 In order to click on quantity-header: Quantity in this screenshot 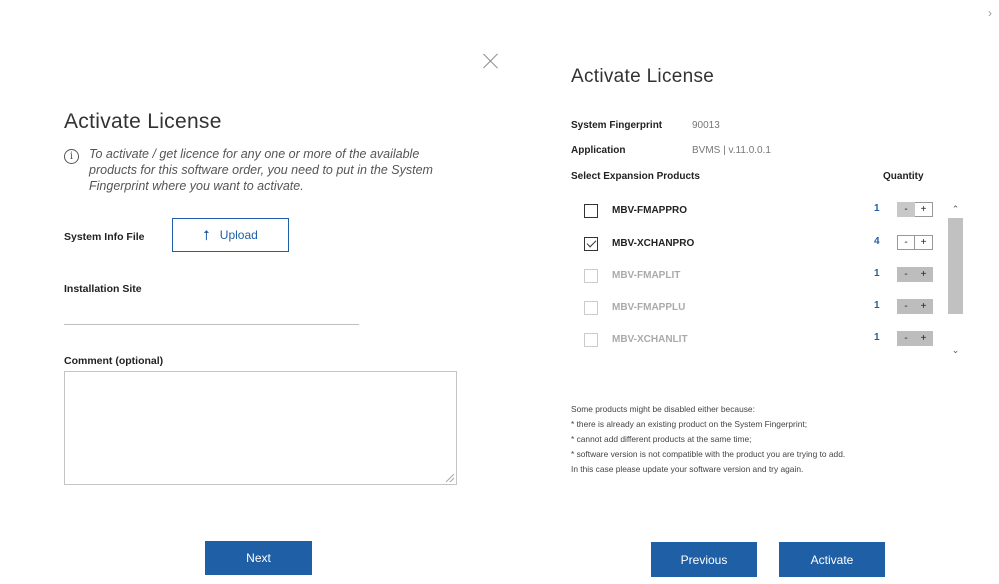, I will do `click(903, 176)`.